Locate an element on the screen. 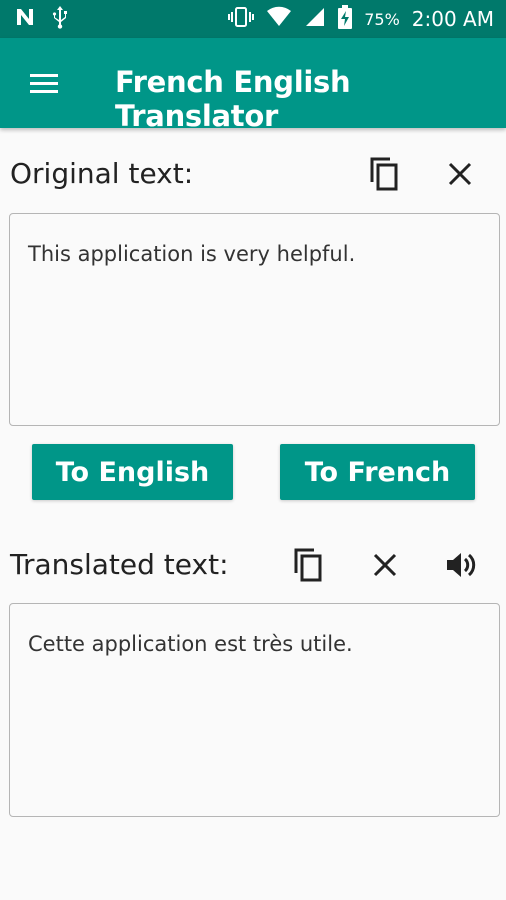 The height and width of the screenshot is (900, 506). app-title: French English Translator is located at coordinates (233, 99).